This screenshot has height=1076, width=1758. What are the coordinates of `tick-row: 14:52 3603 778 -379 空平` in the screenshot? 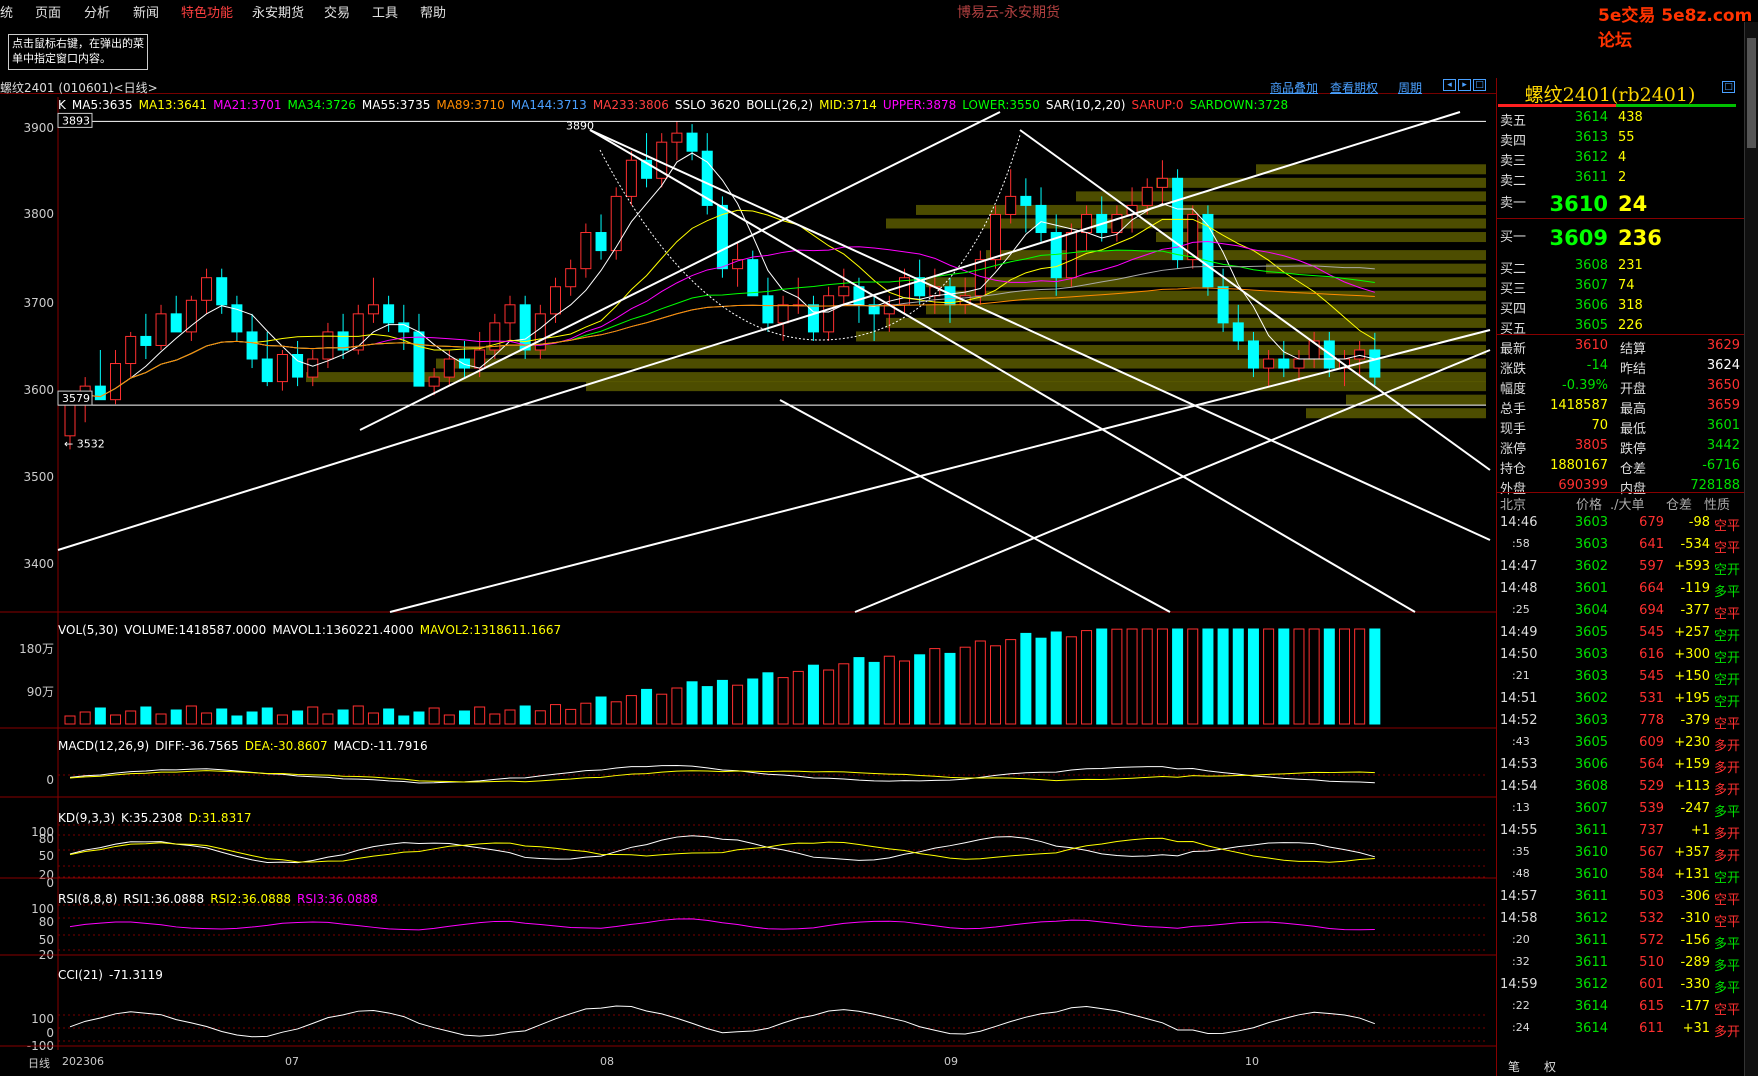 It's located at (1620, 722).